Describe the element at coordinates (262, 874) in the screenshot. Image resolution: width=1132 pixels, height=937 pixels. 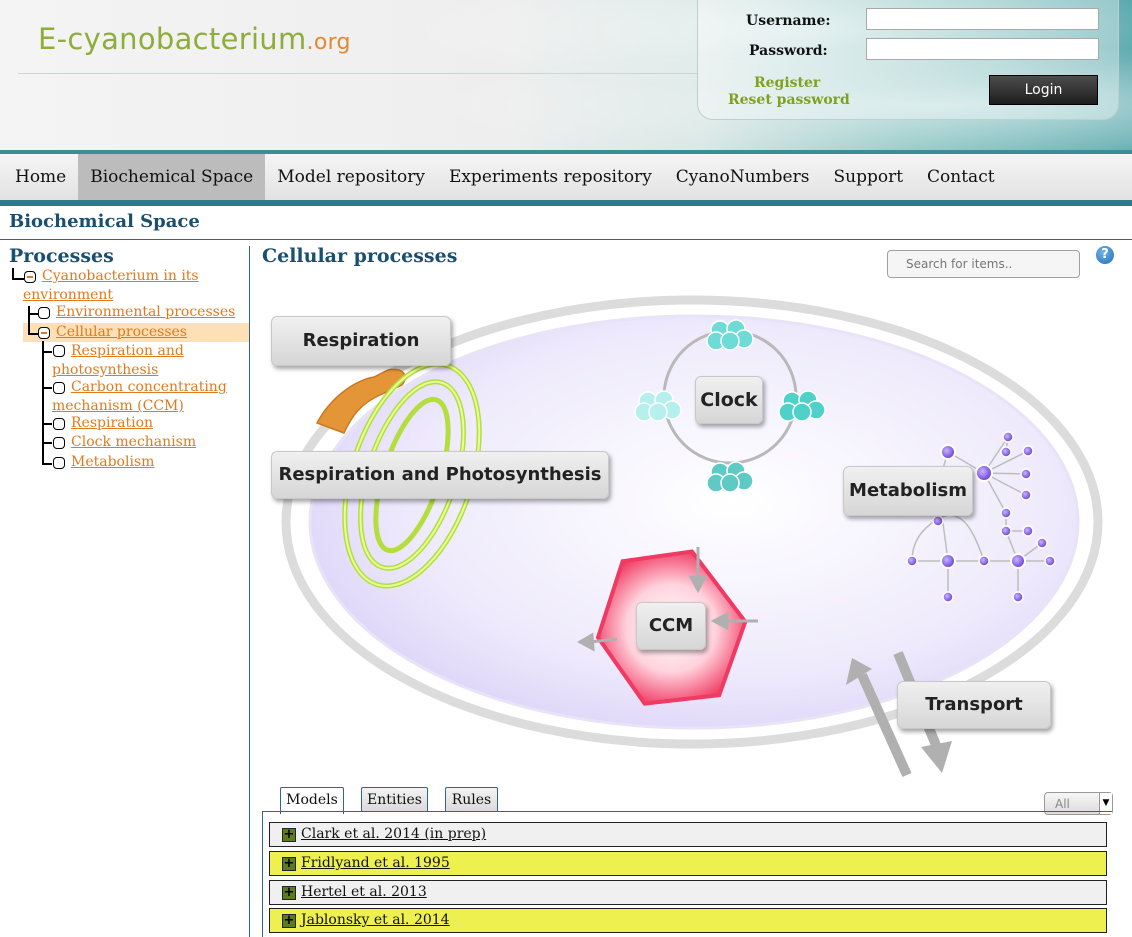
I see `tabs-panel-border` at that location.